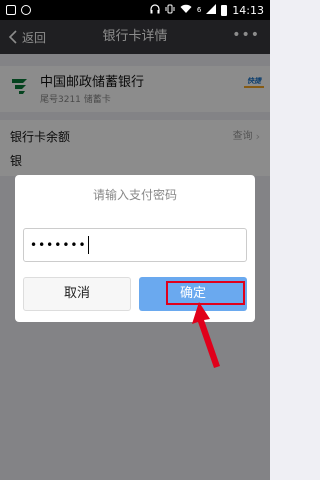 The width and height of the screenshot is (320, 480). Describe the element at coordinates (211, 10) in the screenshot. I see `signal-icon` at that location.